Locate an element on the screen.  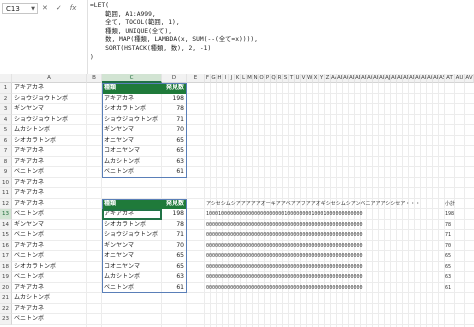
table1-count-cell: 61 is located at coordinates (174, 172).